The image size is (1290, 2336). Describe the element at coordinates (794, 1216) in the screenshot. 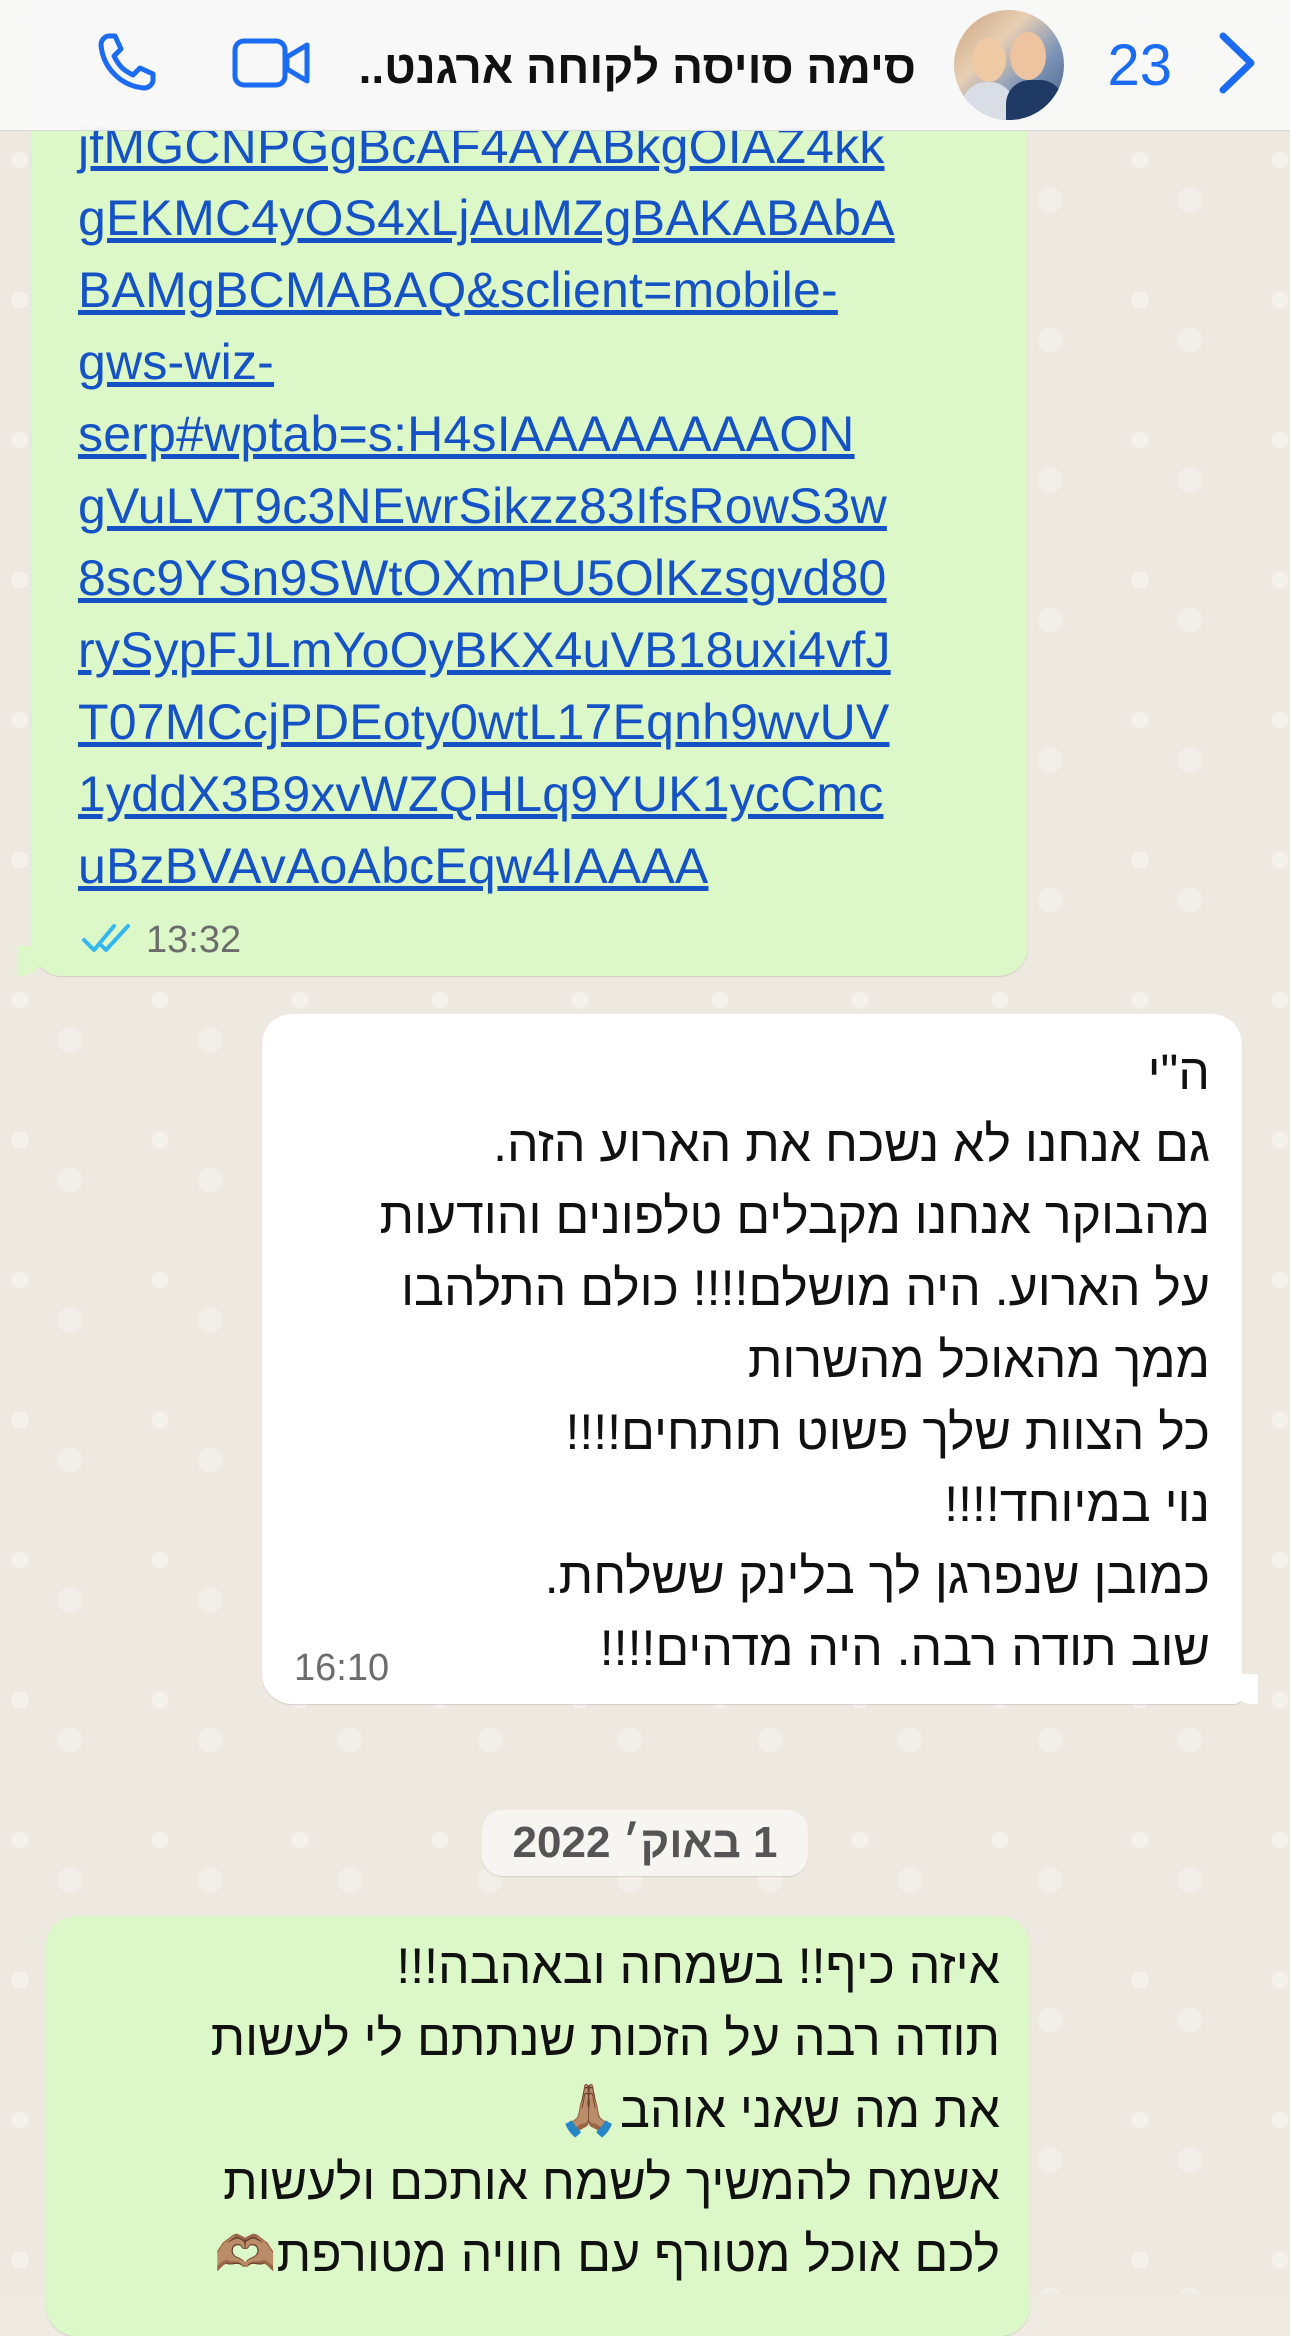

I see `message-line: מהבוקר אנחנו מקבלים טלפונים והודעות` at that location.